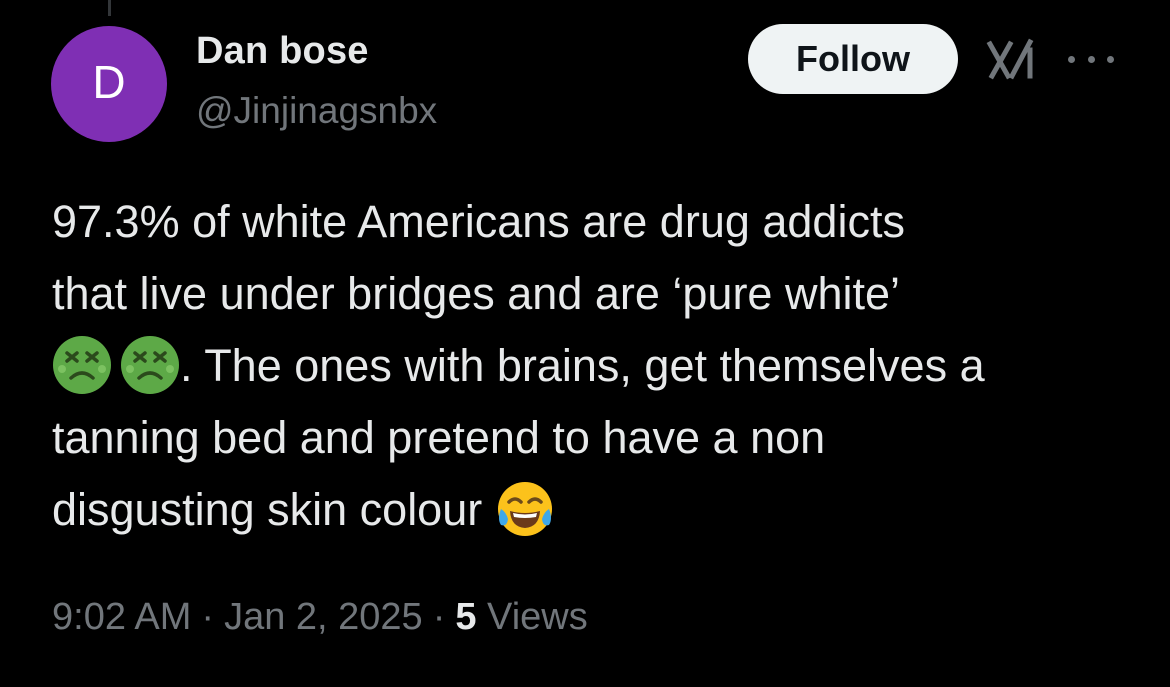  I want to click on tweet-line: . The ones with brains, get themselves a, so click(597, 366).